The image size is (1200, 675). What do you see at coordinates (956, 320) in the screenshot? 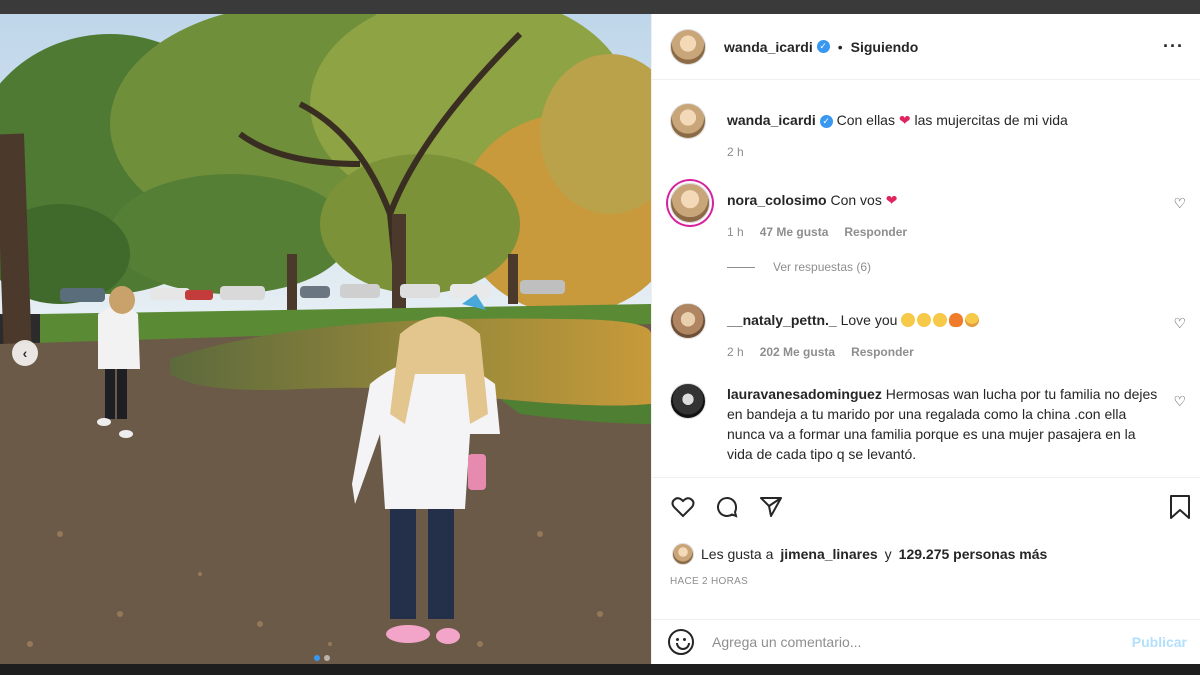
I see `fire-emoji-icon` at bounding box center [956, 320].